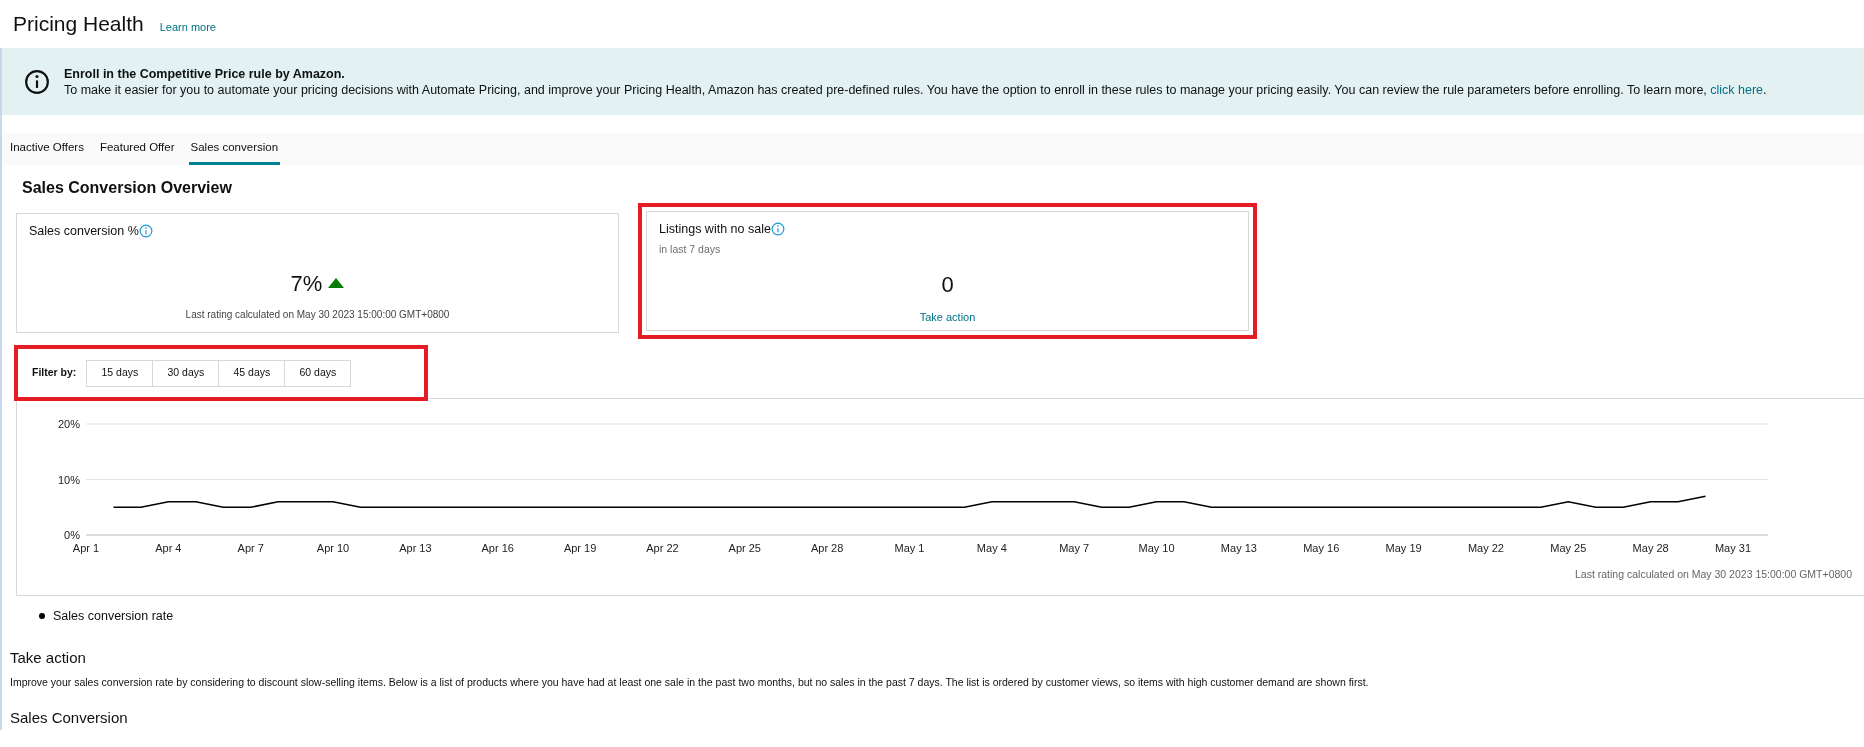 This screenshot has width=1864, height=747. What do you see at coordinates (72, 535) in the screenshot?
I see `y-axis-label: 0%` at bounding box center [72, 535].